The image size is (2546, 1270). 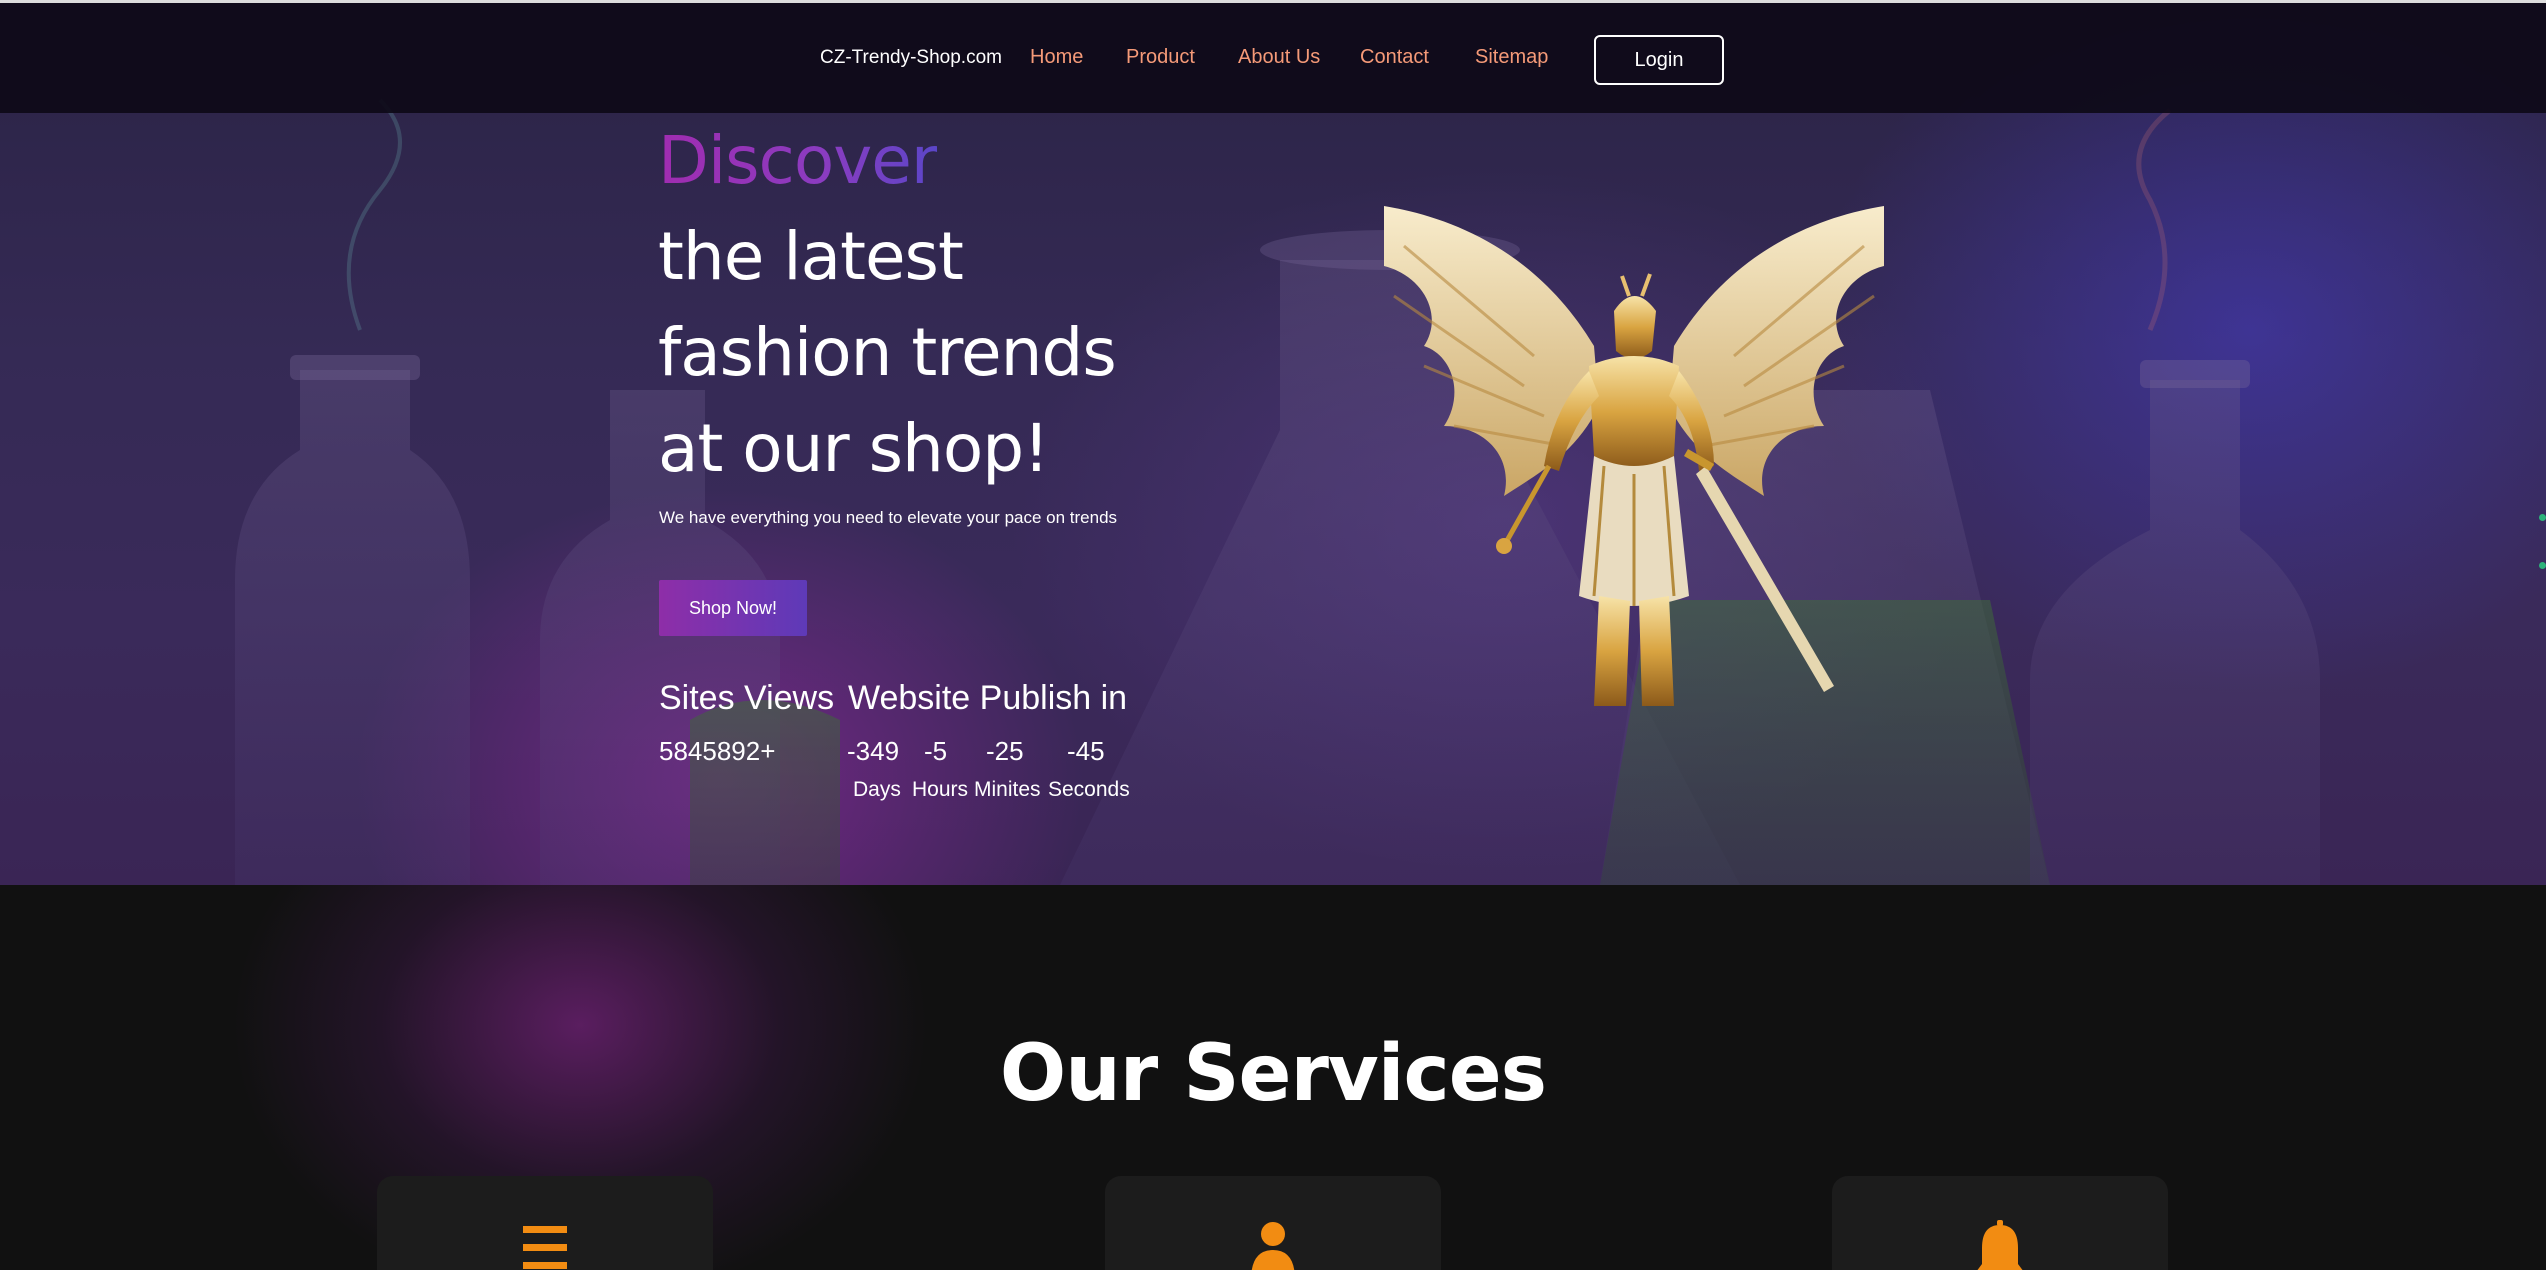 I want to click on countdown-days-label: Days, so click(x=877, y=789).